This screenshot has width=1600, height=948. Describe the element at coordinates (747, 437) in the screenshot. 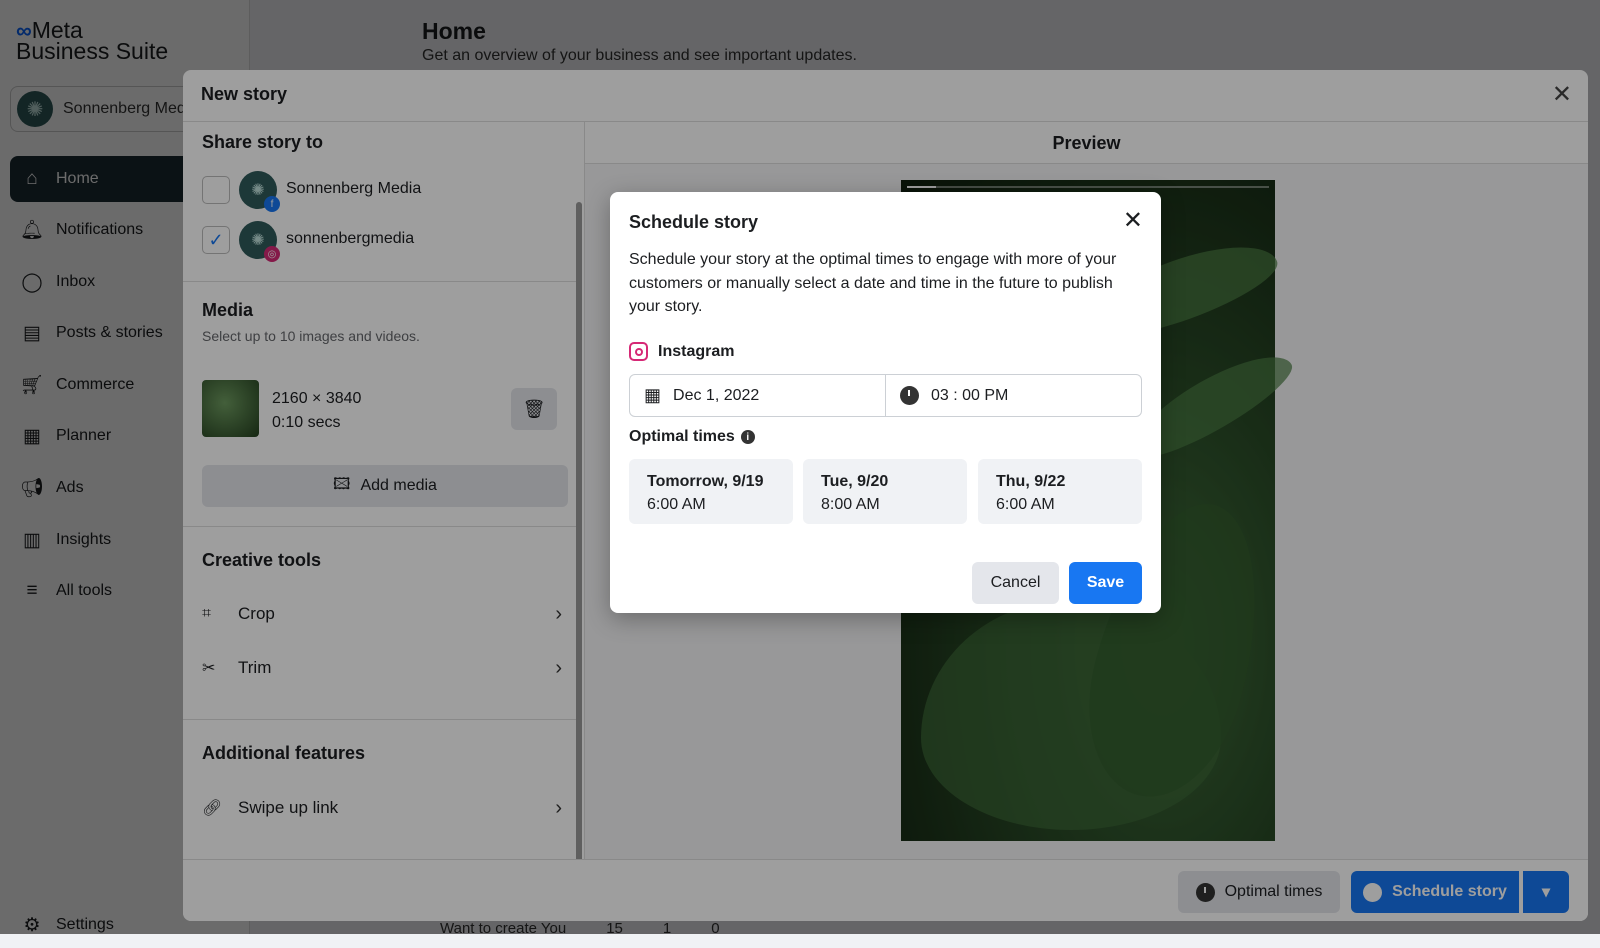

I see `info-icon: i` at that location.